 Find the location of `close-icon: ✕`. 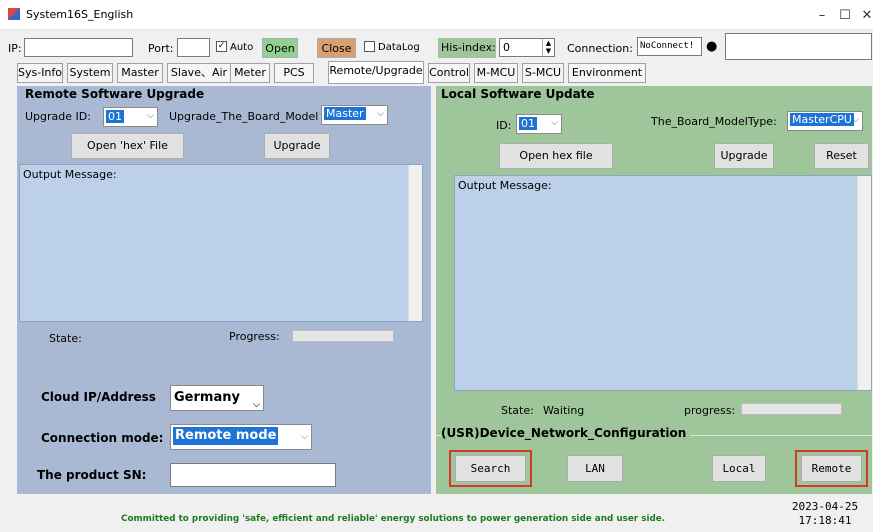

close-icon: ✕ is located at coordinates (865, 16).